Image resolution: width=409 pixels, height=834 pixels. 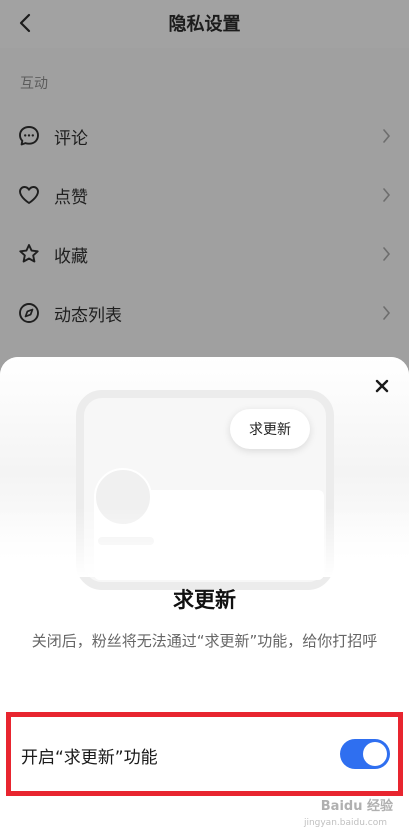 I want to click on toggle-label: 开启“求更新”功能, so click(x=89, y=758).